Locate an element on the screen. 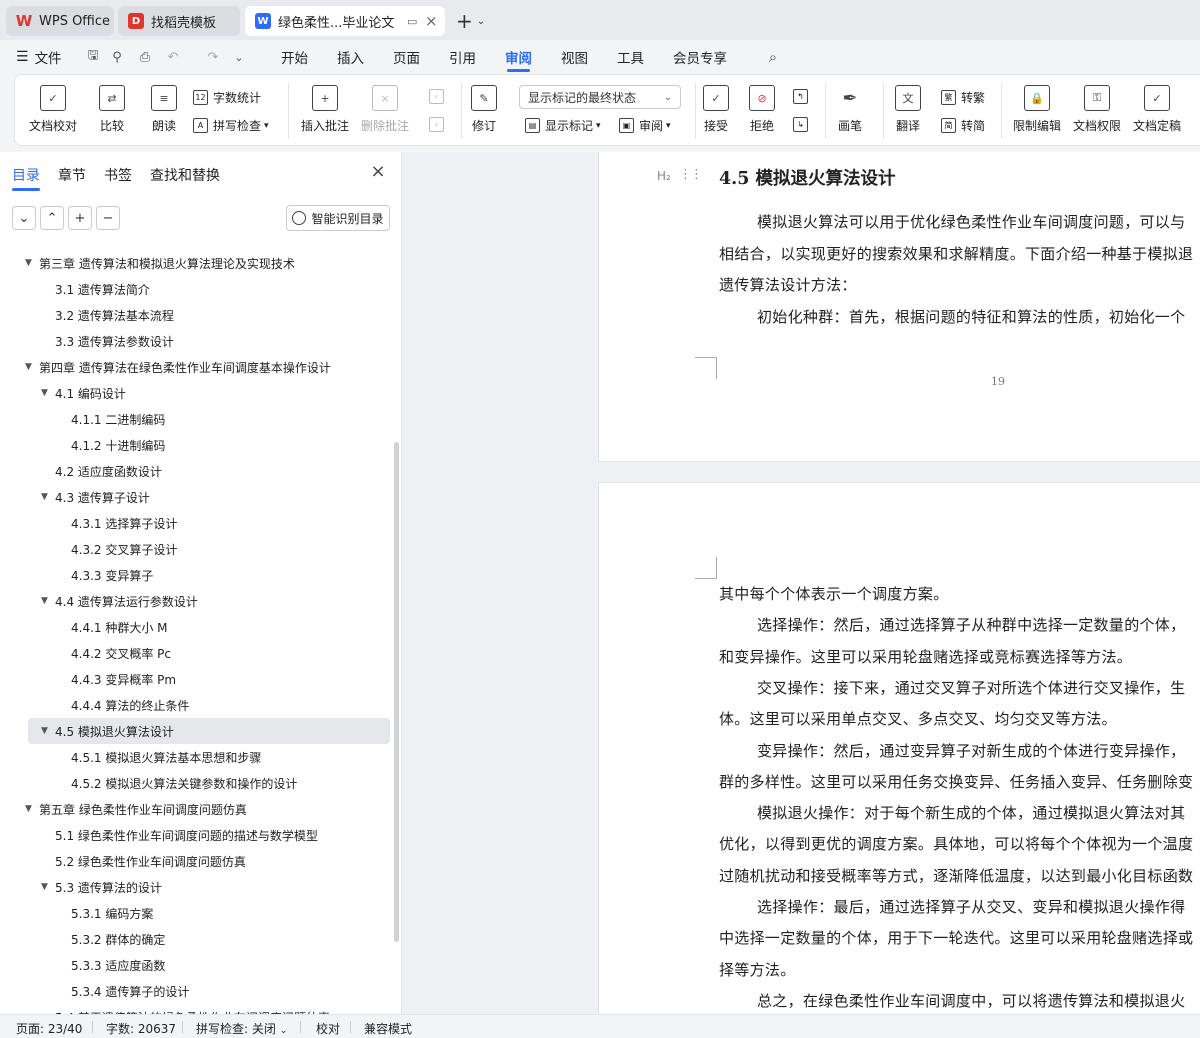 This screenshot has height=1038, width=1200. tab-wps-office: W WPS Office is located at coordinates (60, 21).